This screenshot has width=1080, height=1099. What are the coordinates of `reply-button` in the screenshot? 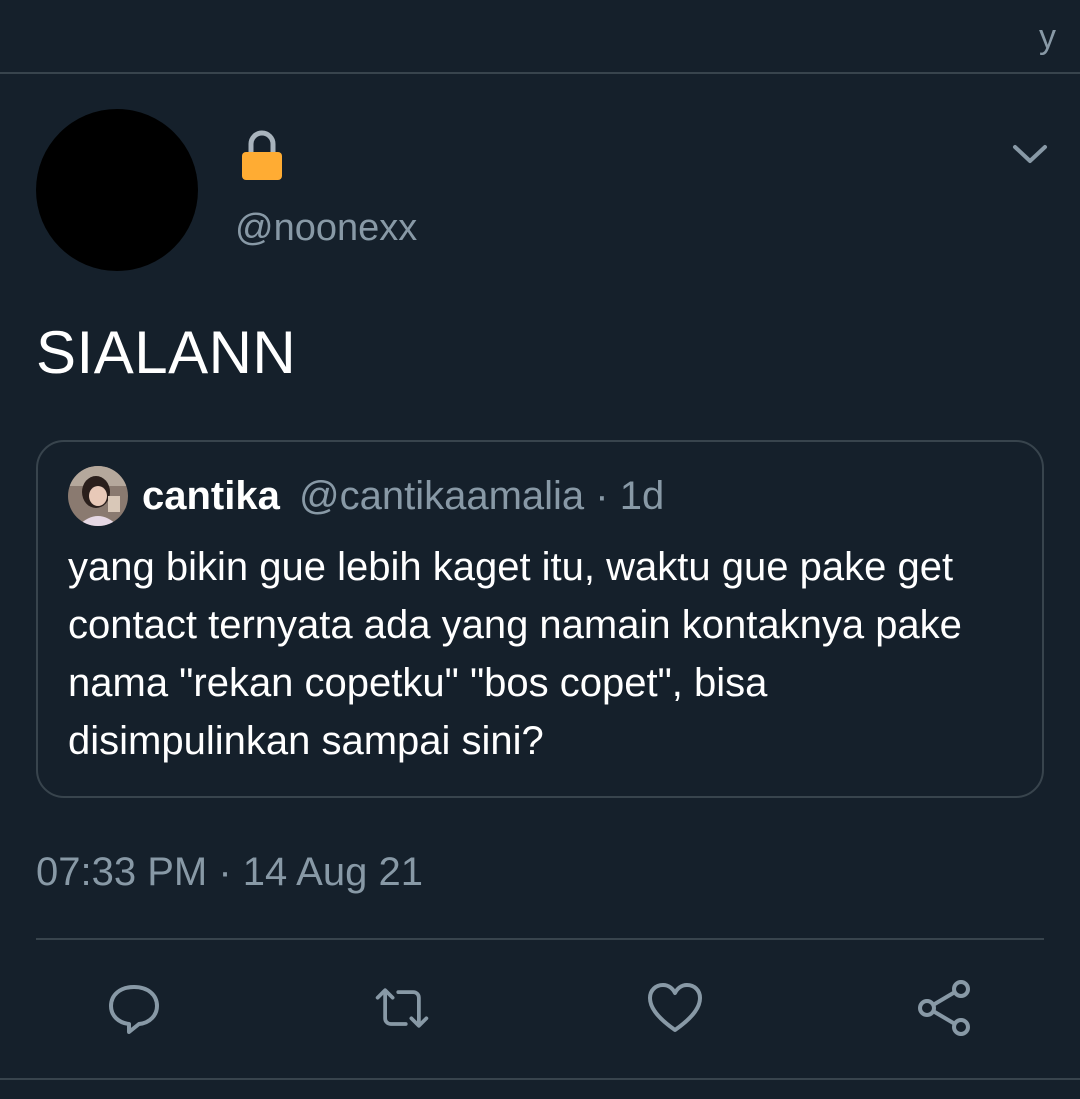 It's located at (134, 1008).